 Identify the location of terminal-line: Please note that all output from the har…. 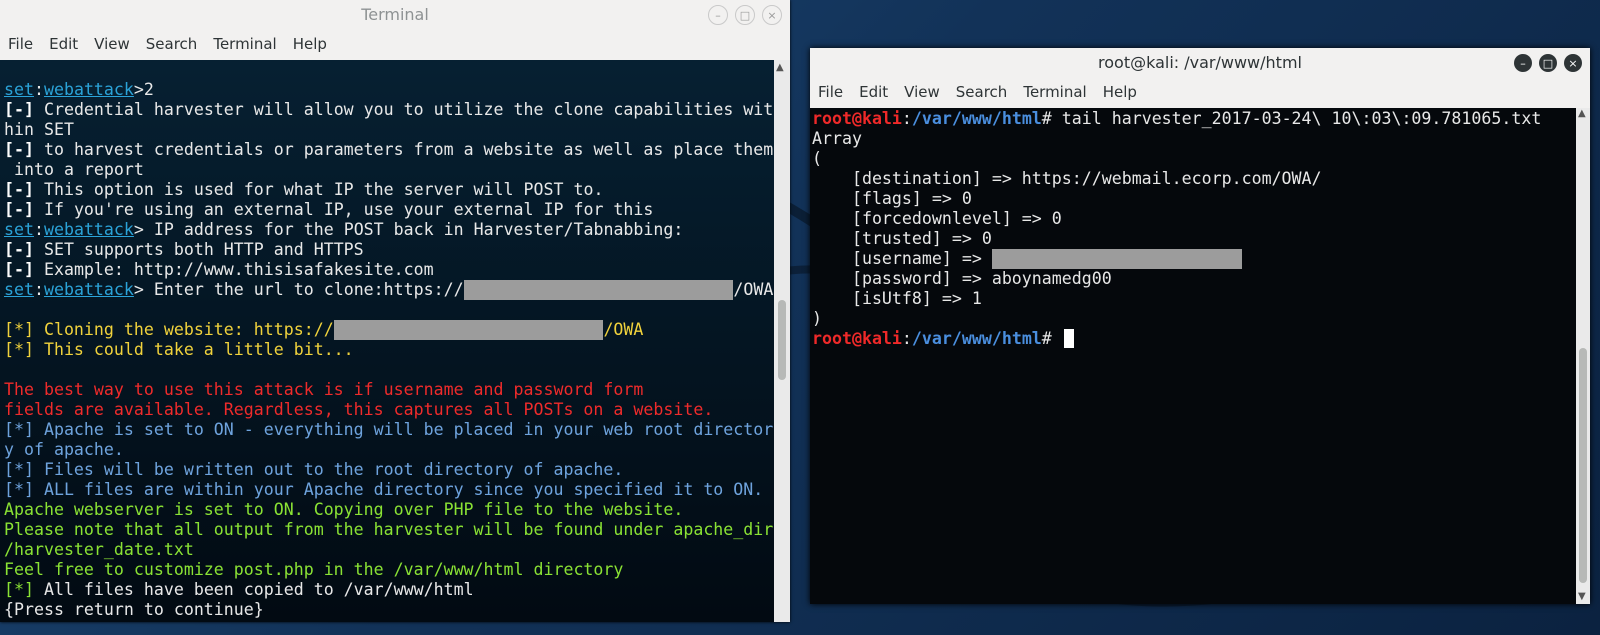
(389, 530).